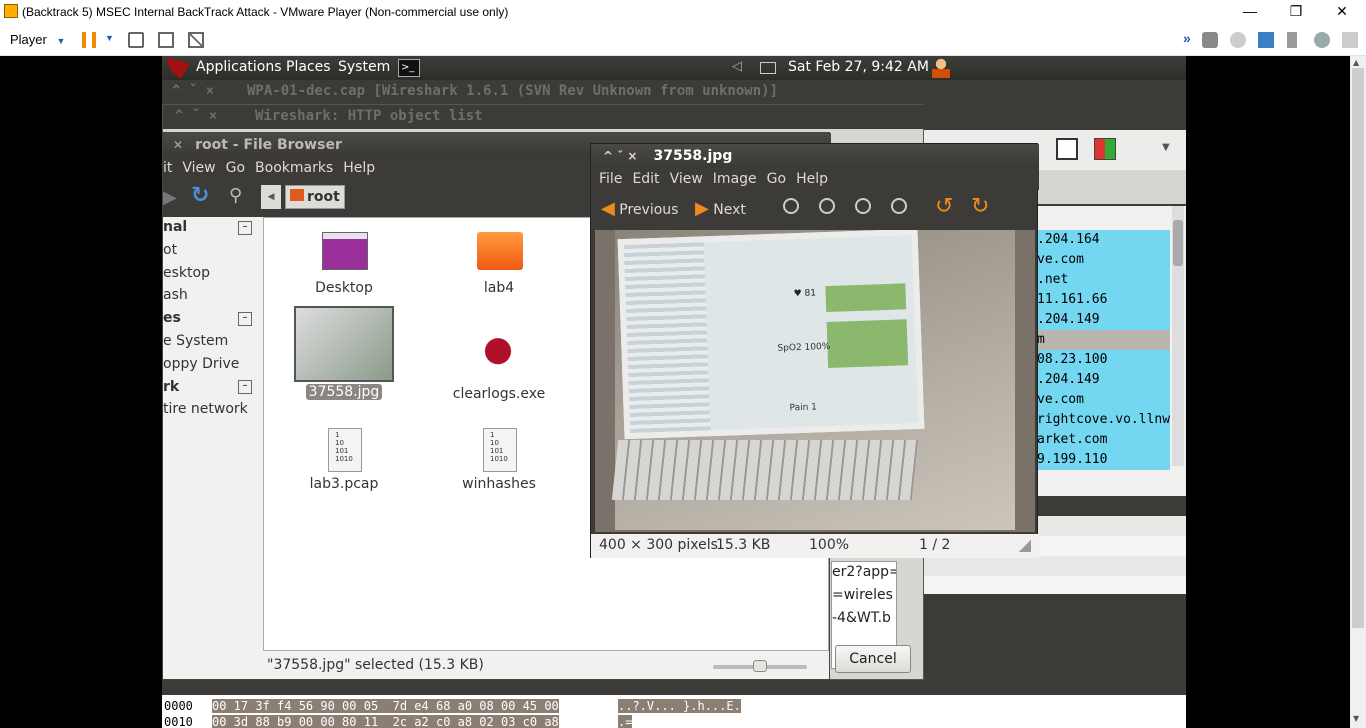 This screenshot has width=1366, height=728. What do you see at coordinates (167, 168) in the screenshot?
I see `menu-edit: it` at bounding box center [167, 168].